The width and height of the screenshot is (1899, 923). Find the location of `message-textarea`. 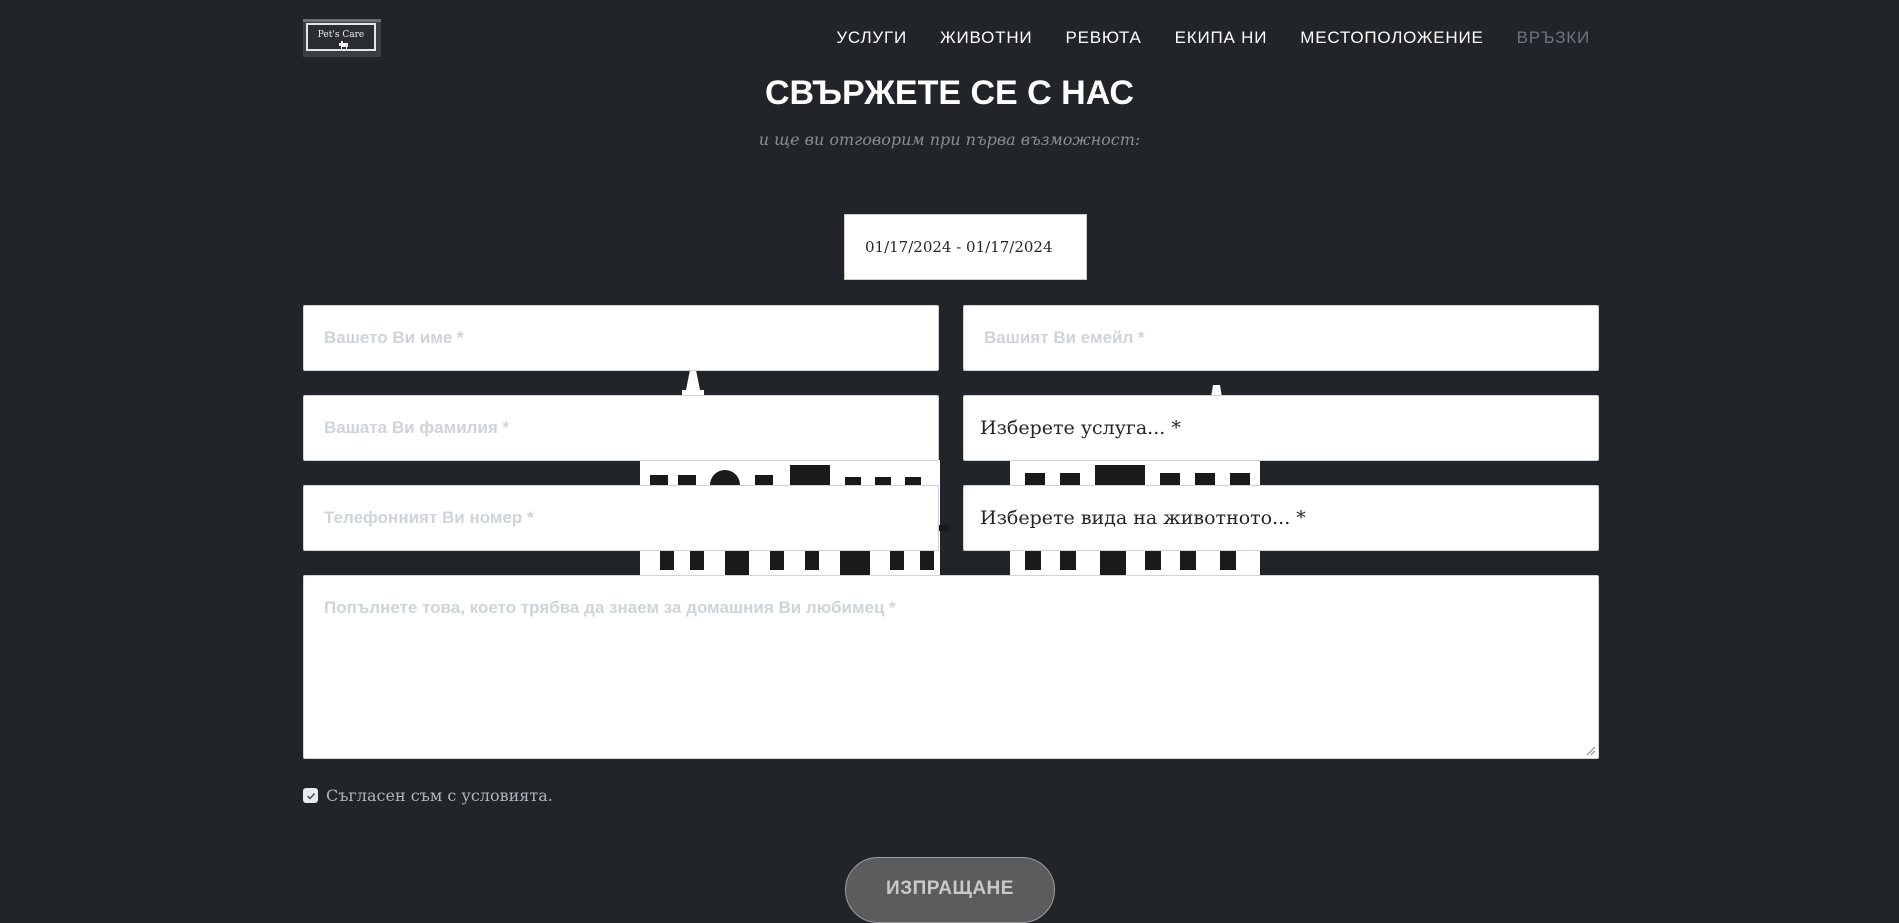

message-textarea is located at coordinates (951, 667).